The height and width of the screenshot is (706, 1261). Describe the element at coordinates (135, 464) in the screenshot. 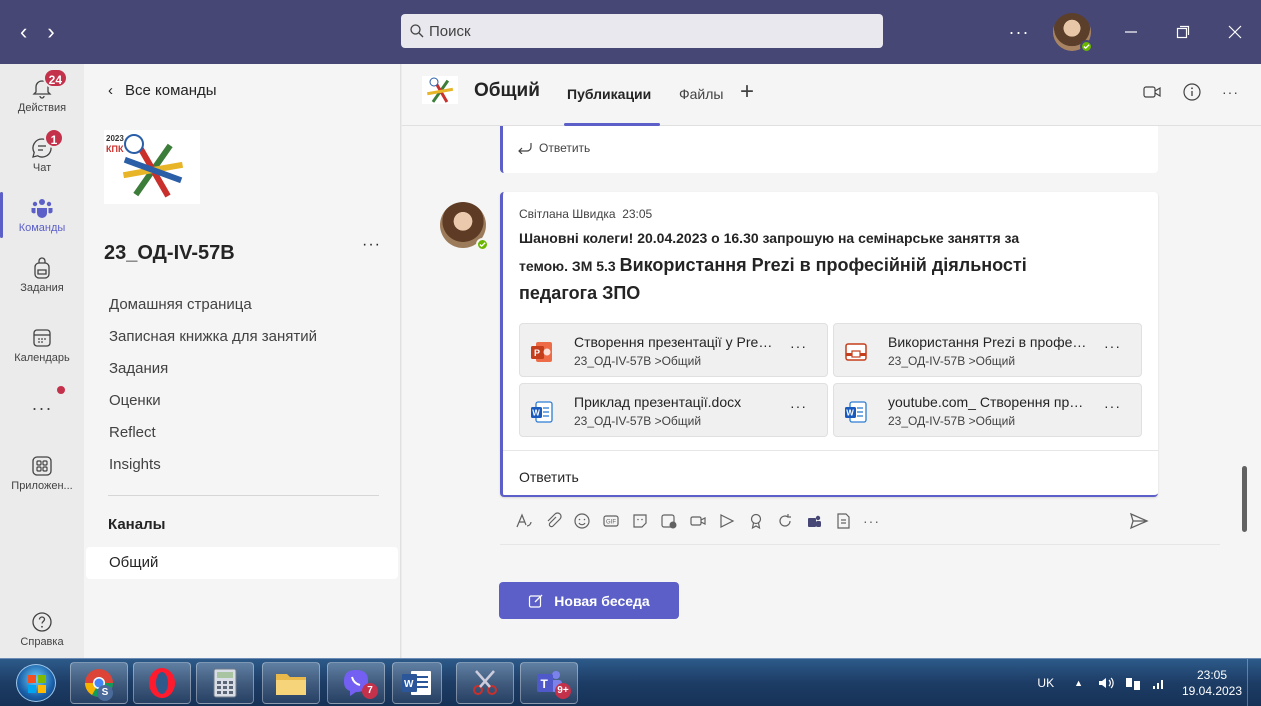

I see `nav-insights: Insights` at that location.